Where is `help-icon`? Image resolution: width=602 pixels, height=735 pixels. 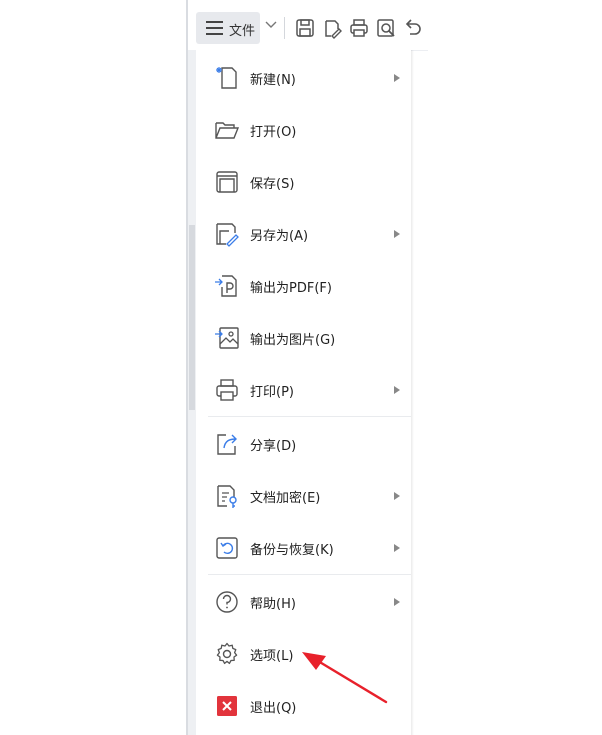
help-icon is located at coordinates (227, 602).